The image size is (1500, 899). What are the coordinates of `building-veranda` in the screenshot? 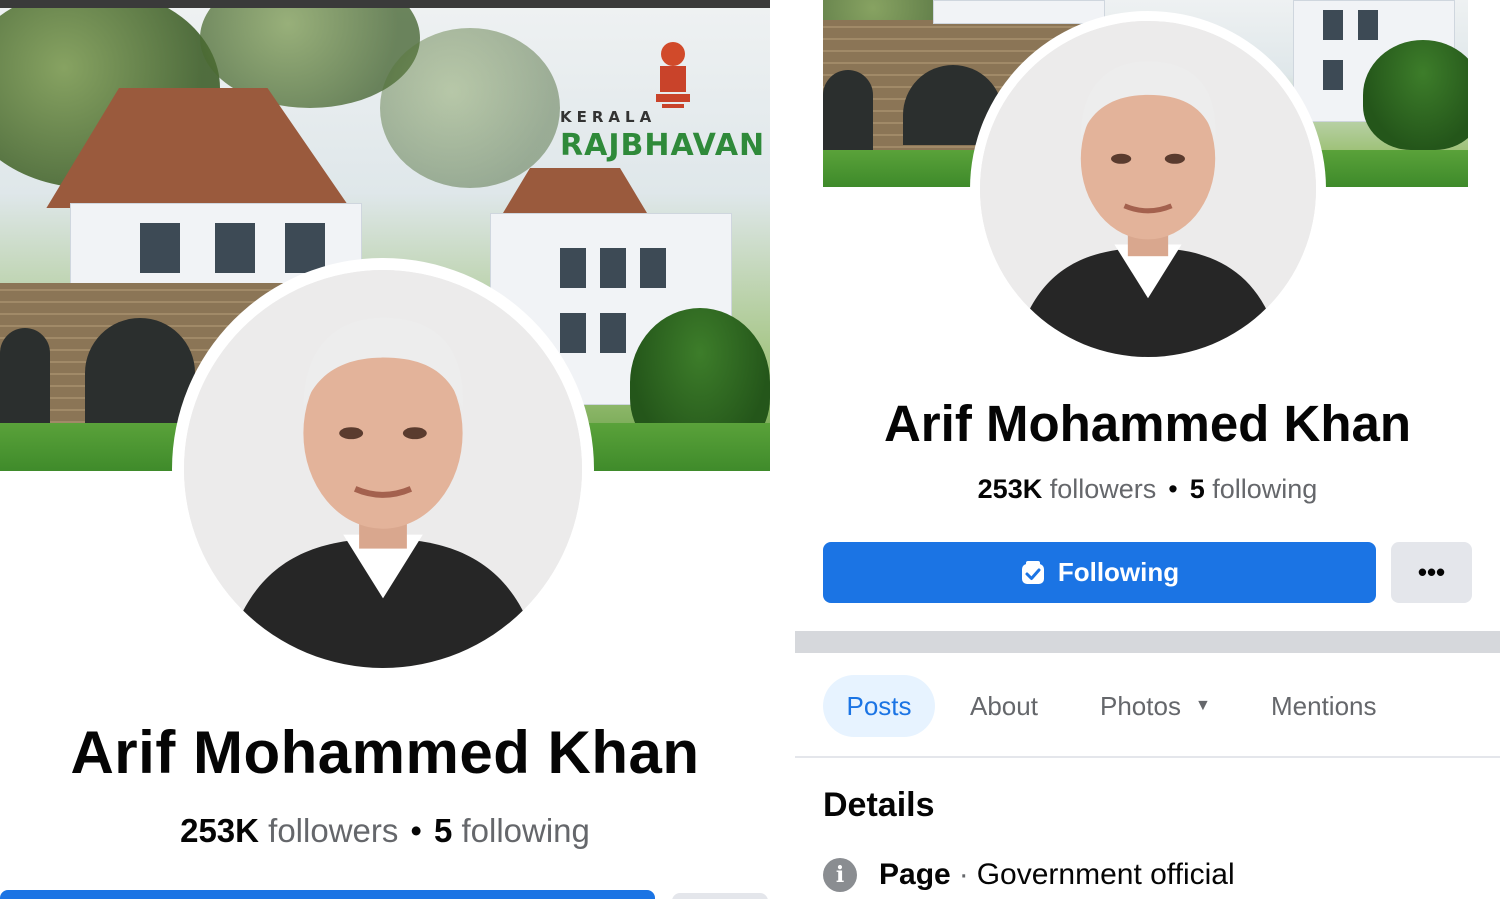 It's located at (1019, 12).